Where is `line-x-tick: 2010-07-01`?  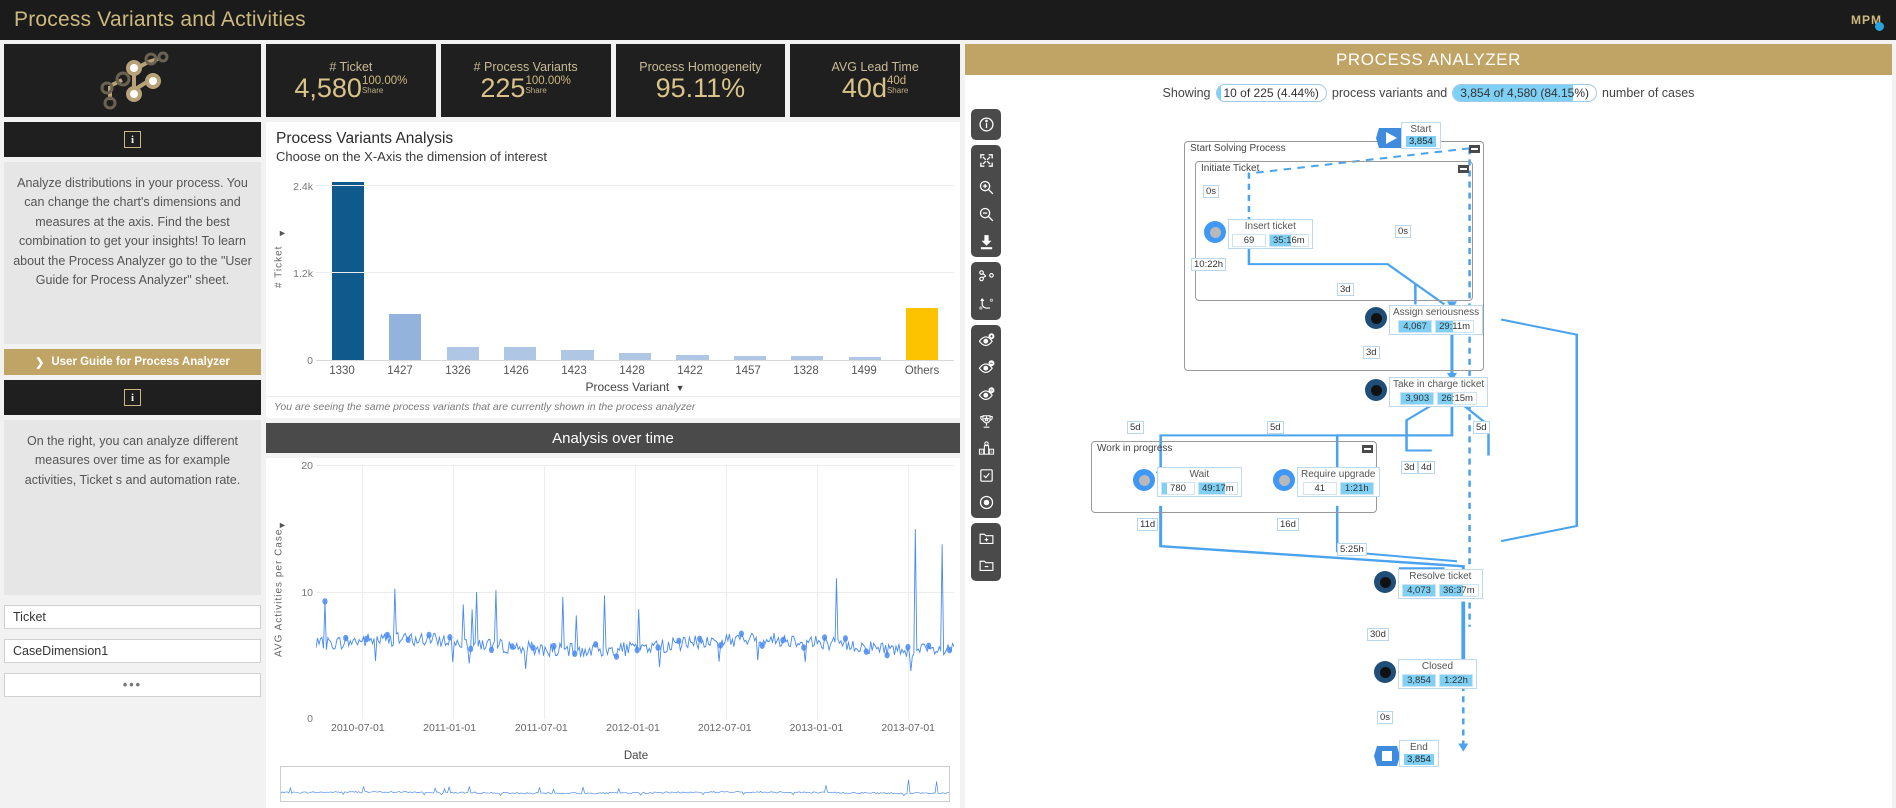
line-x-tick: 2010-07-01 is located at coordinates (358, 726).